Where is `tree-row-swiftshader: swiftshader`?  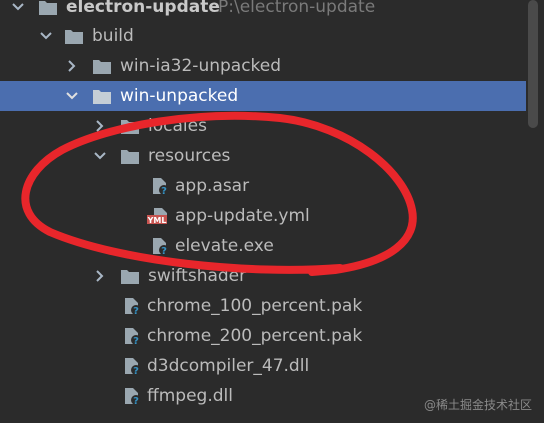 tree-row-swiftshader: swiftshader is located at coordinates (263, 276).